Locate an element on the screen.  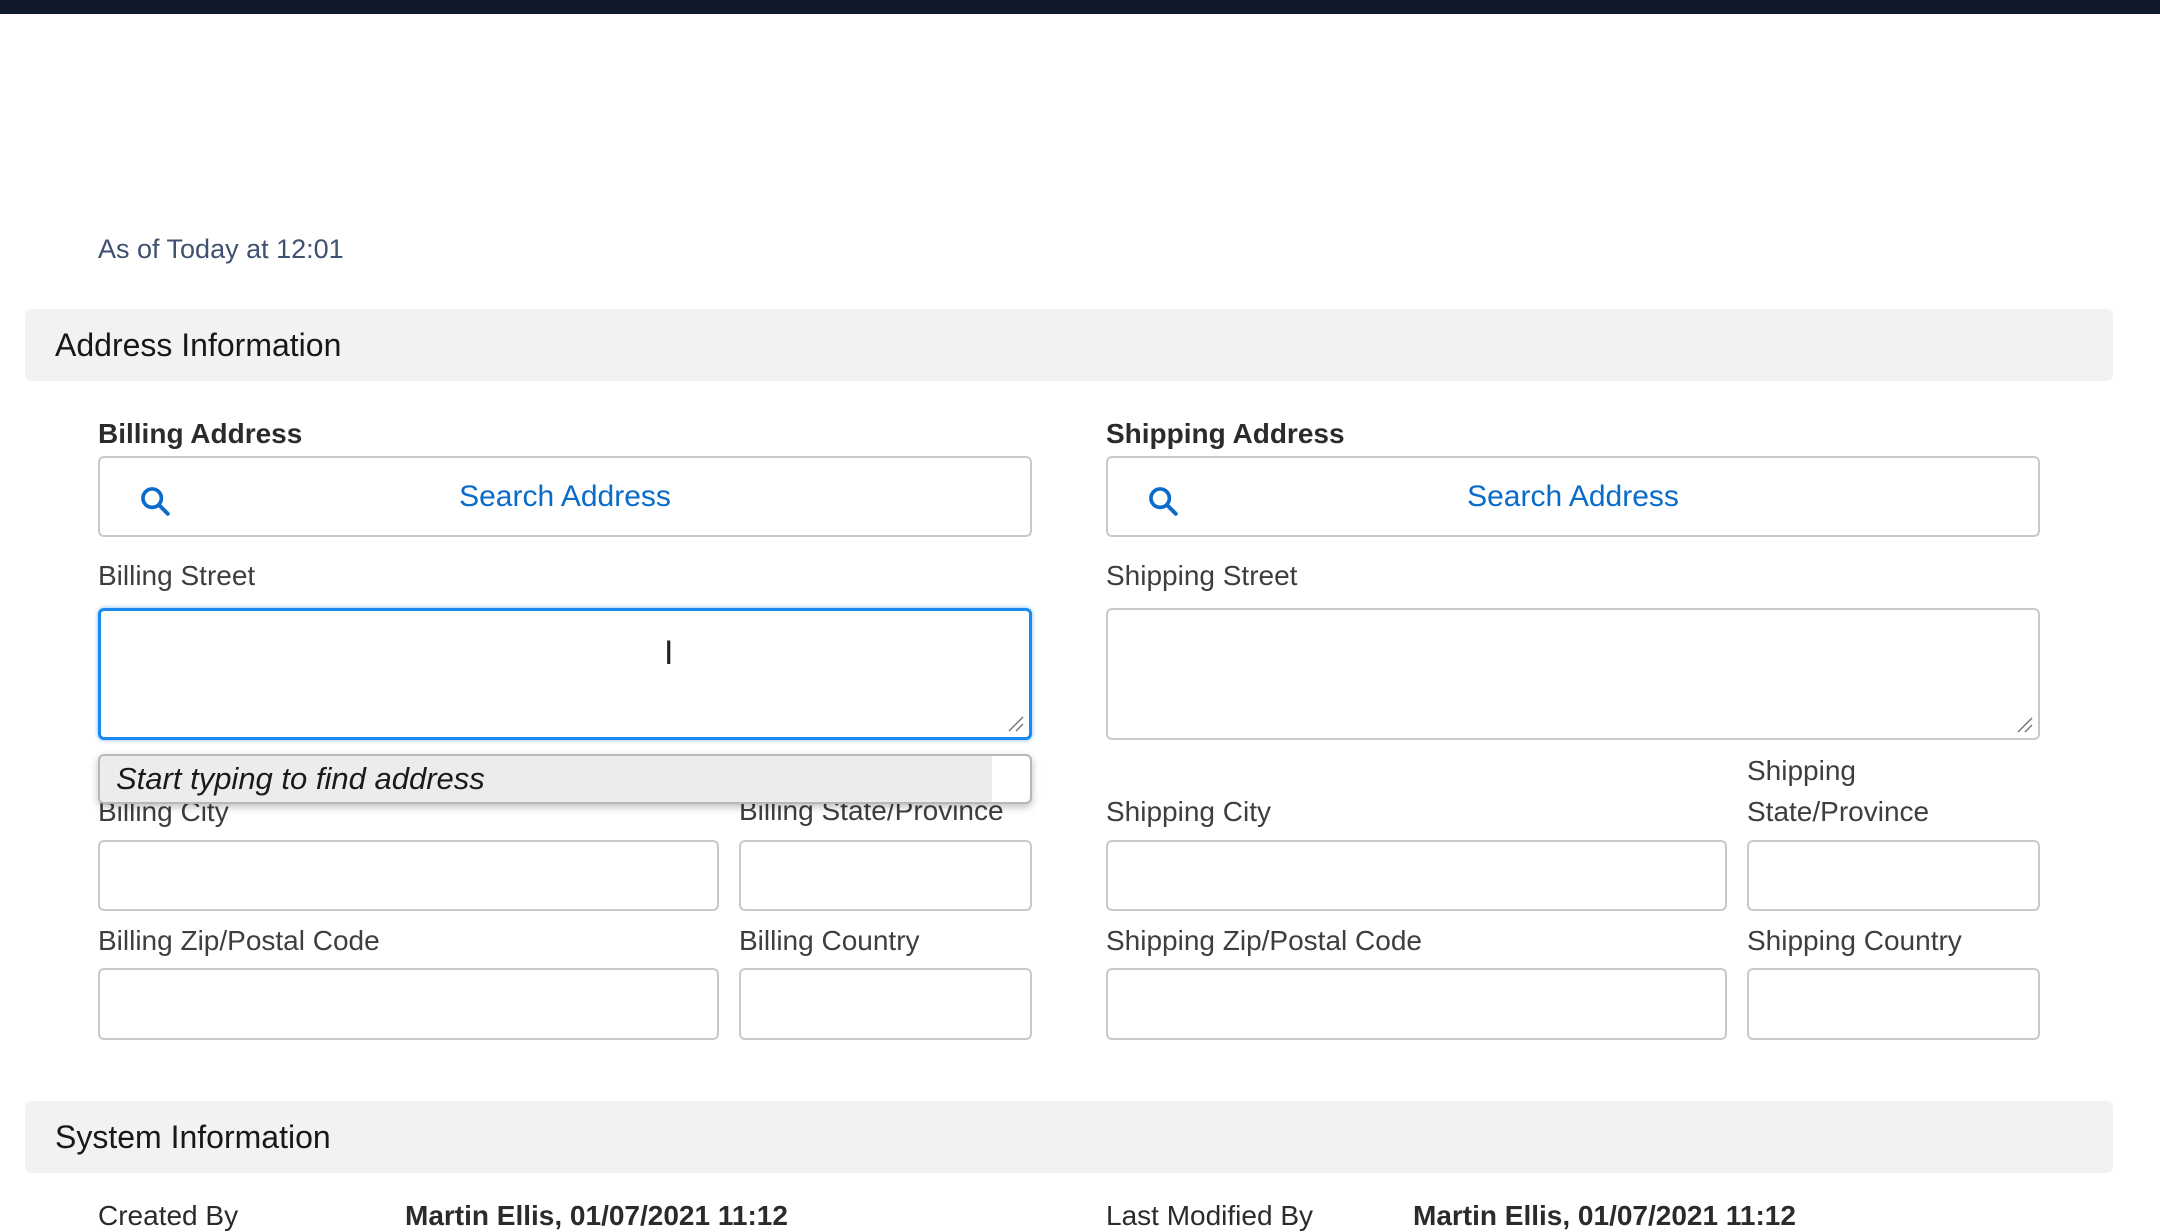
billing-street-textarea is located at coordinates (565, 674).